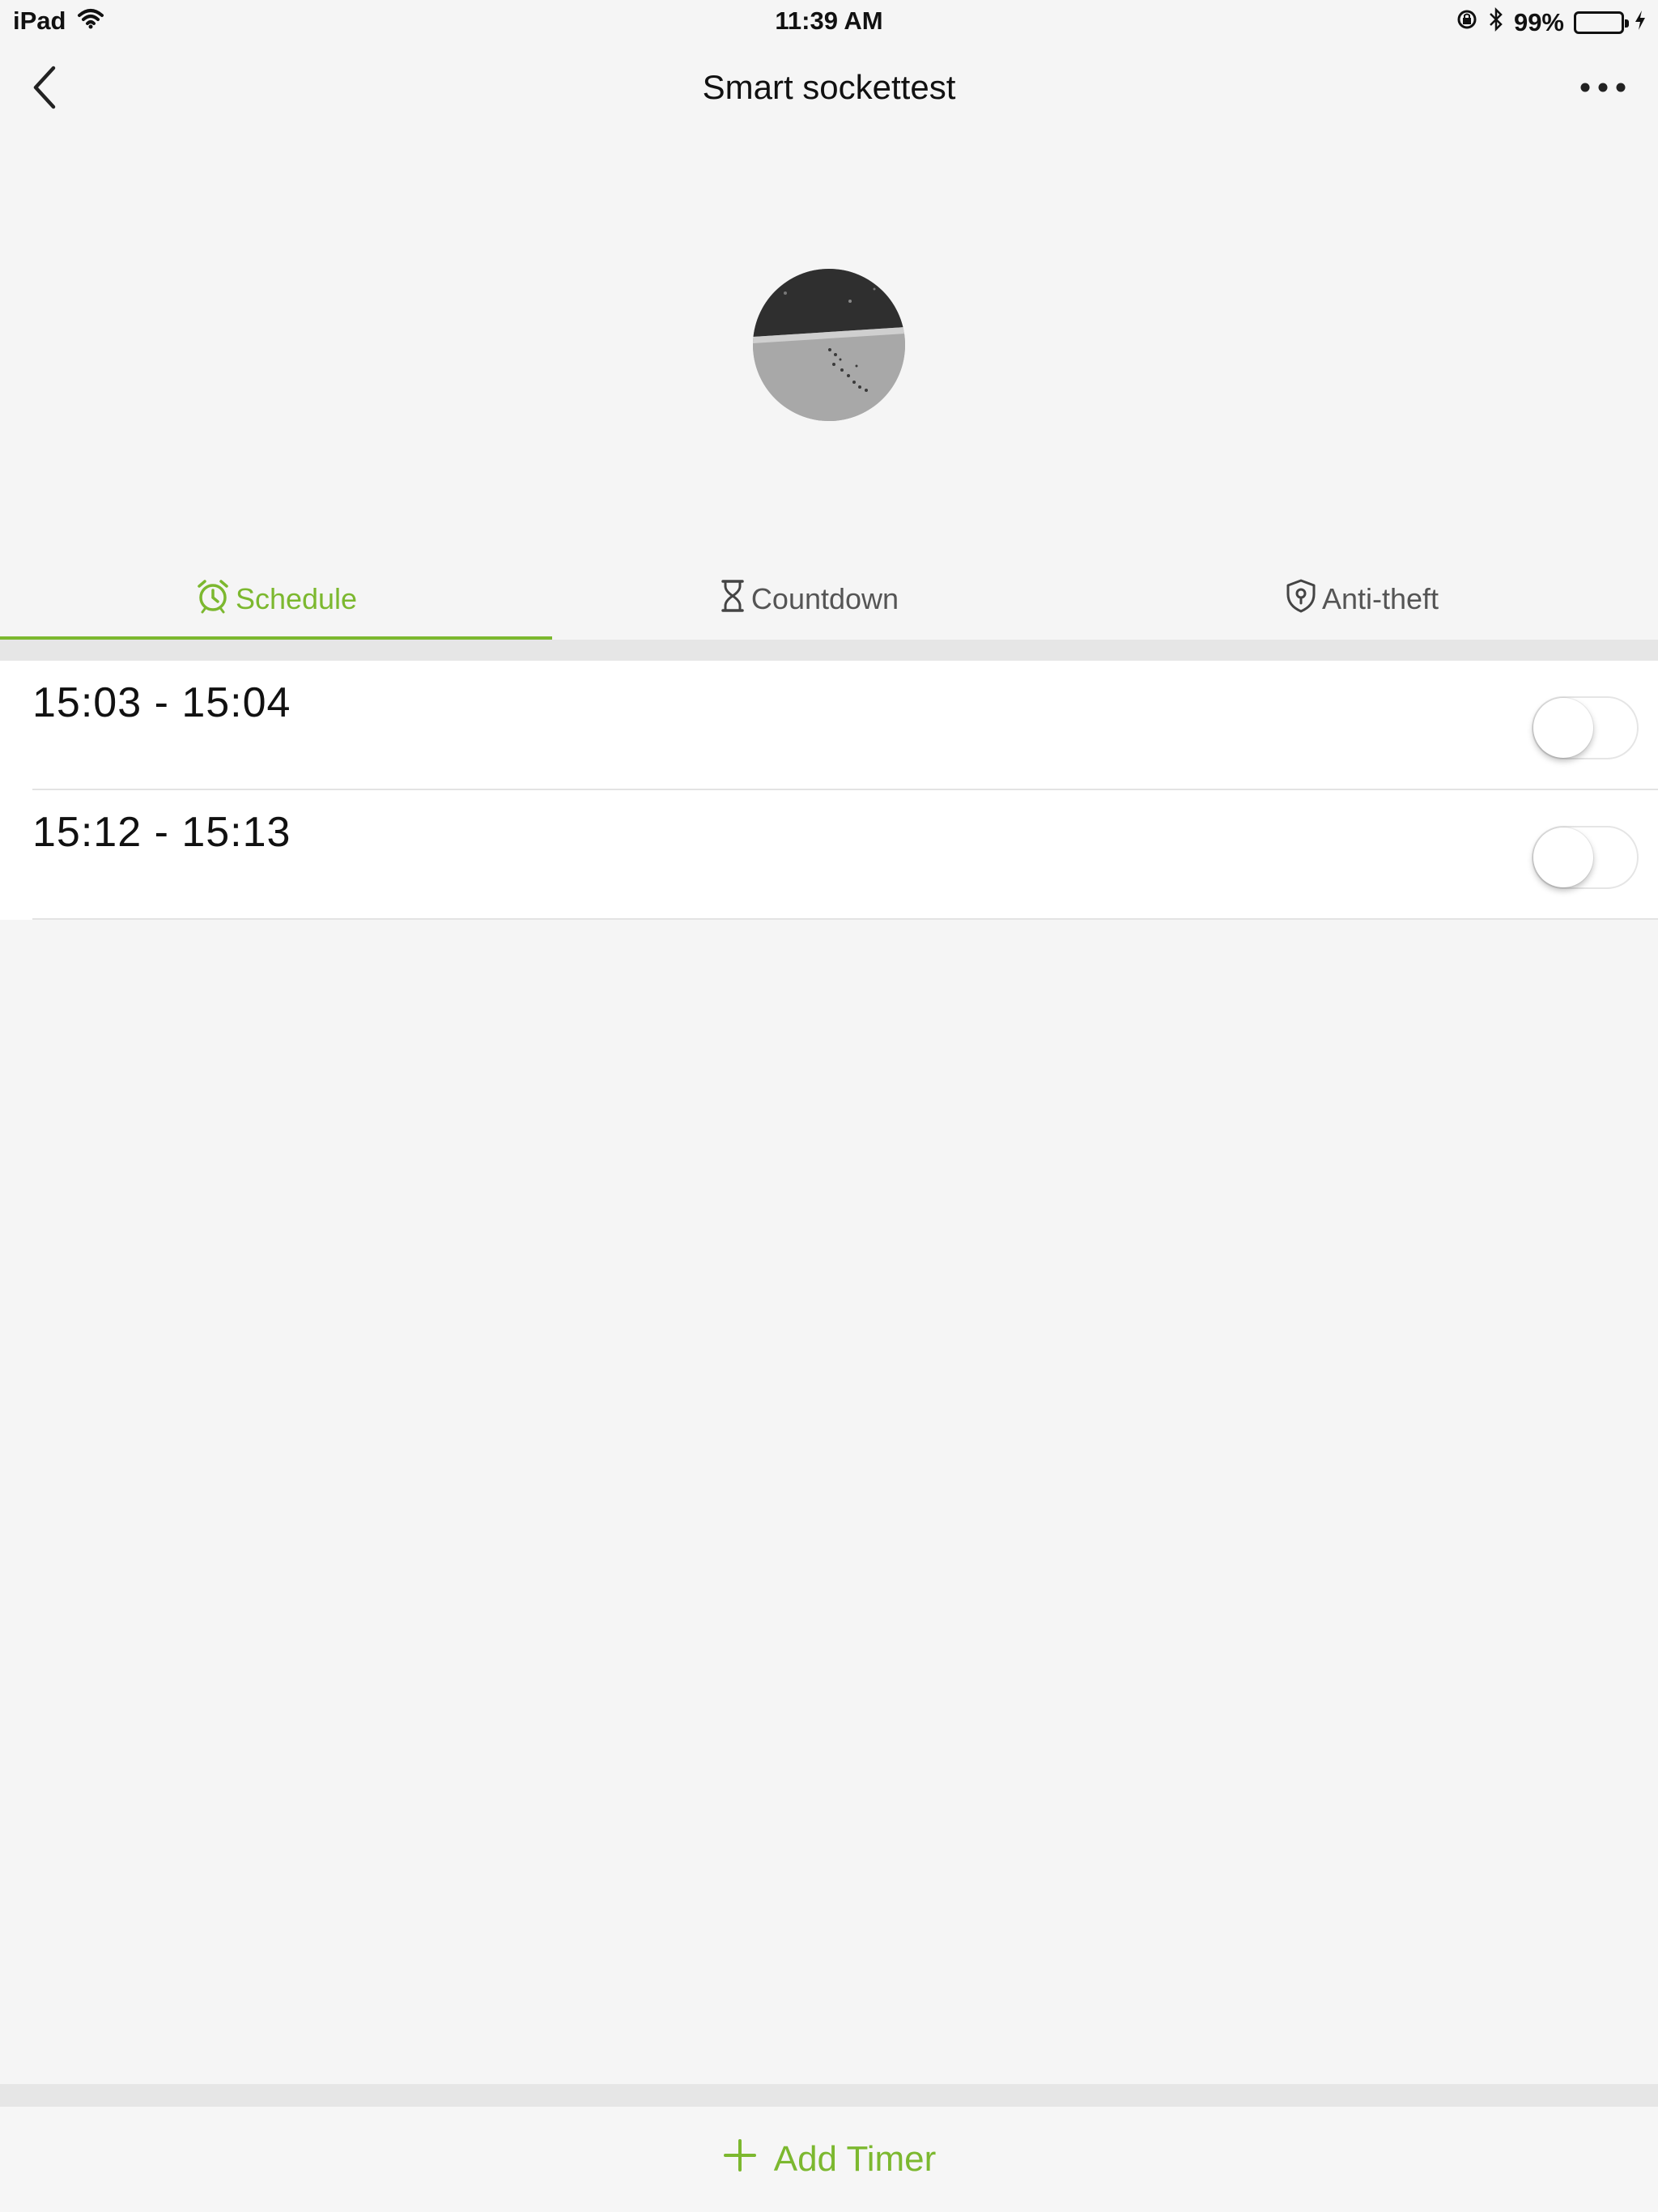  What do you see at coordinates (829, 855) in the screenshot?
I see `timer-row: 15:12 - 15:13` at bounding box center [829, 855].